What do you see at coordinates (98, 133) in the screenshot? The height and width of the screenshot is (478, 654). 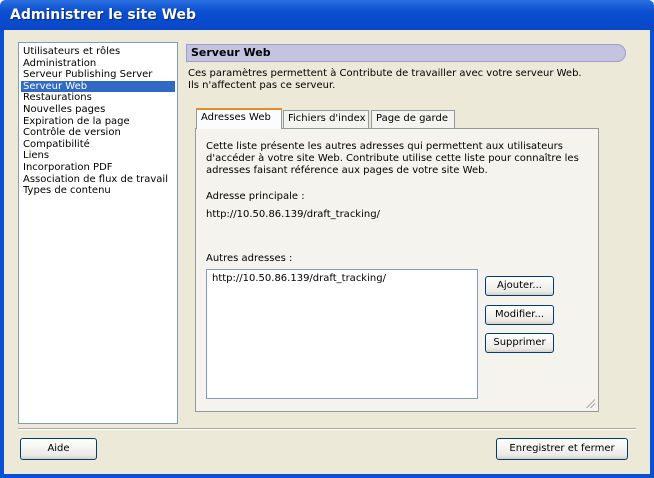 I see `category-item: Contrôle de version` at bounding box center [98, 133].